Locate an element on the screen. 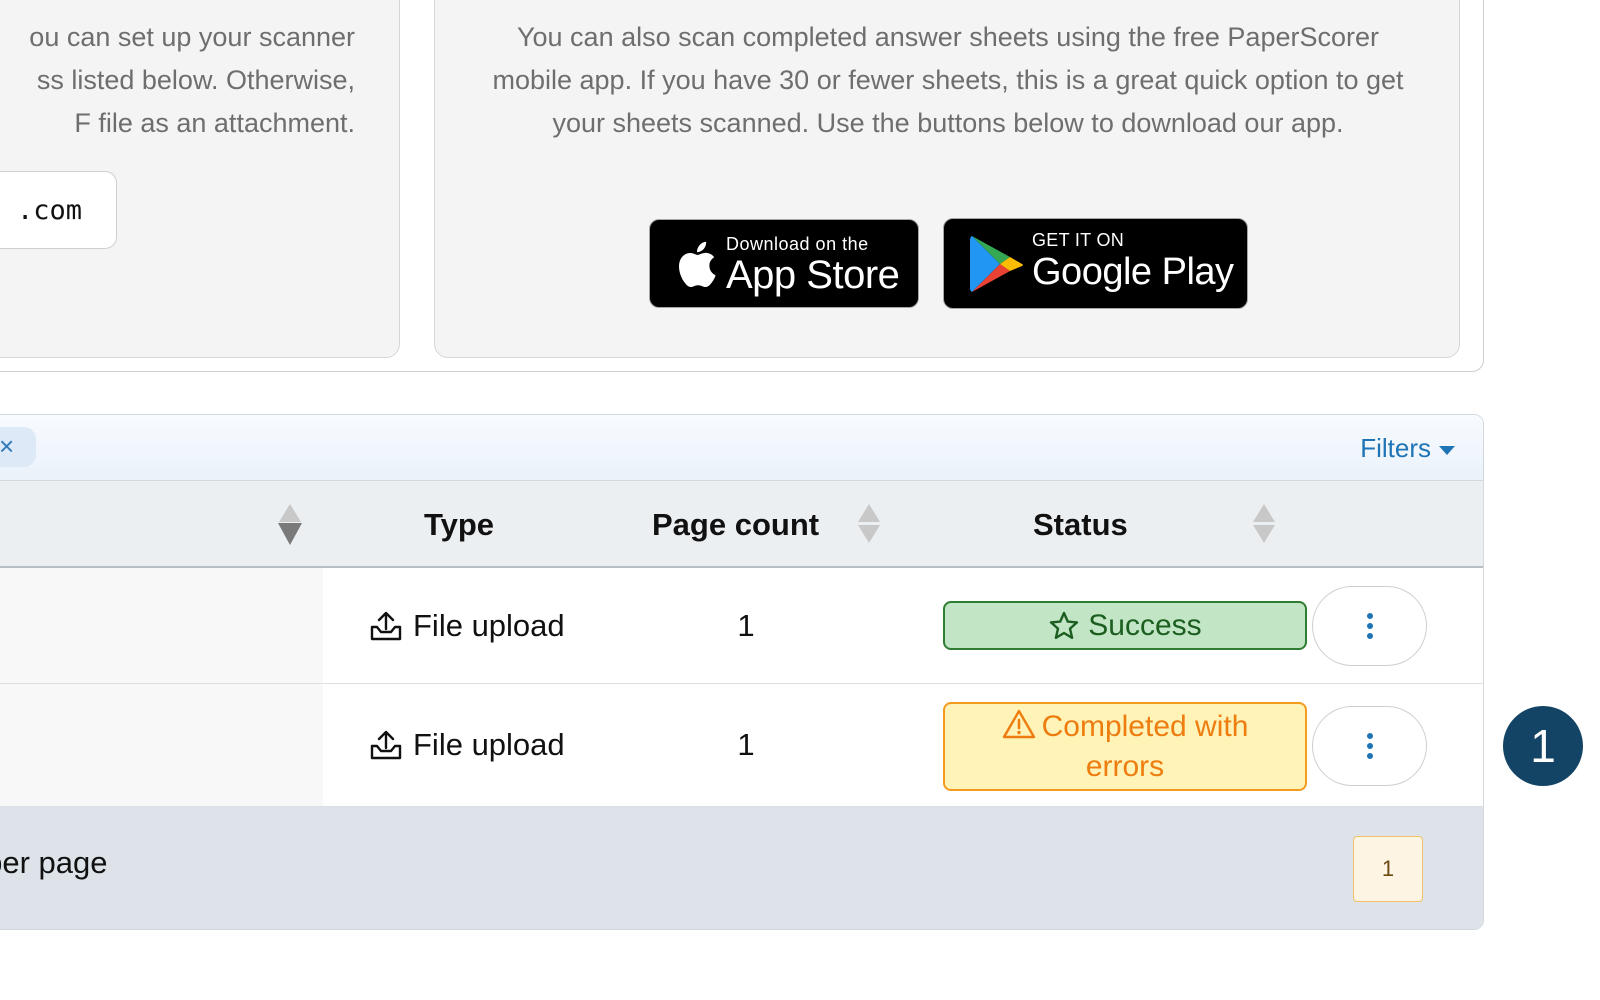 Image resolution: width=1600 pixels, height=1000 pixels. filter-chip: × is located at coordinates (18, 447).